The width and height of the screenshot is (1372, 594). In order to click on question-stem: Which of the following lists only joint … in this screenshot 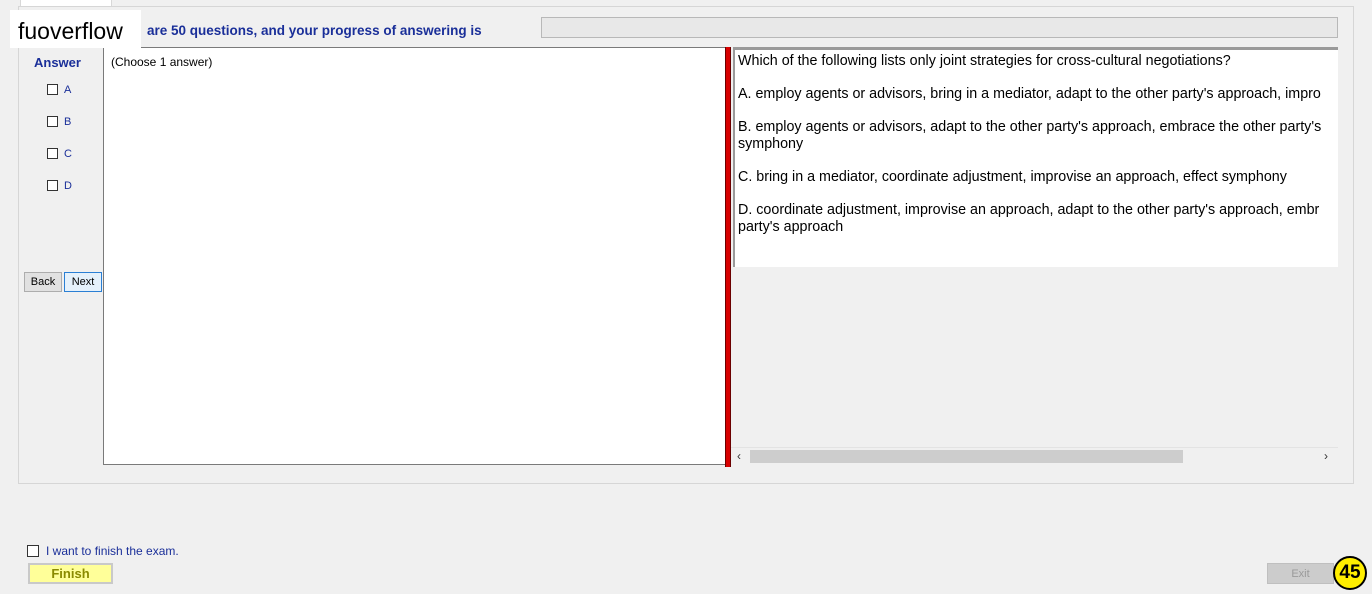, I will do `click(984, 61)`.